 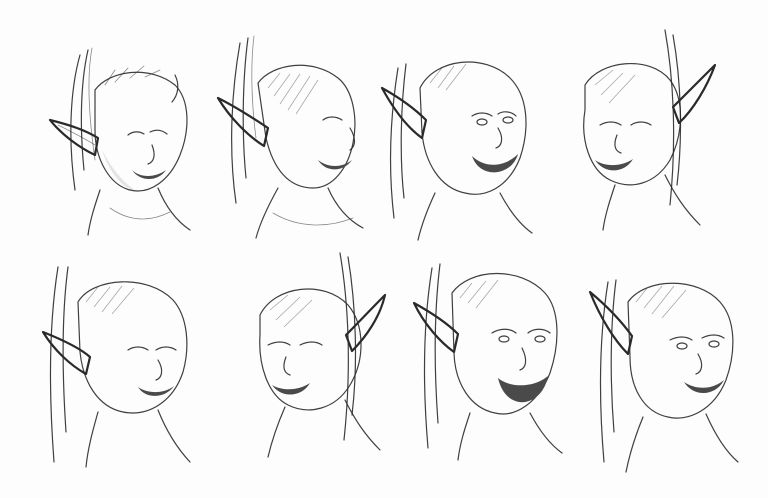 I want to click on elf-head-eyes-closed-smirk, so click(x=125, y=137).